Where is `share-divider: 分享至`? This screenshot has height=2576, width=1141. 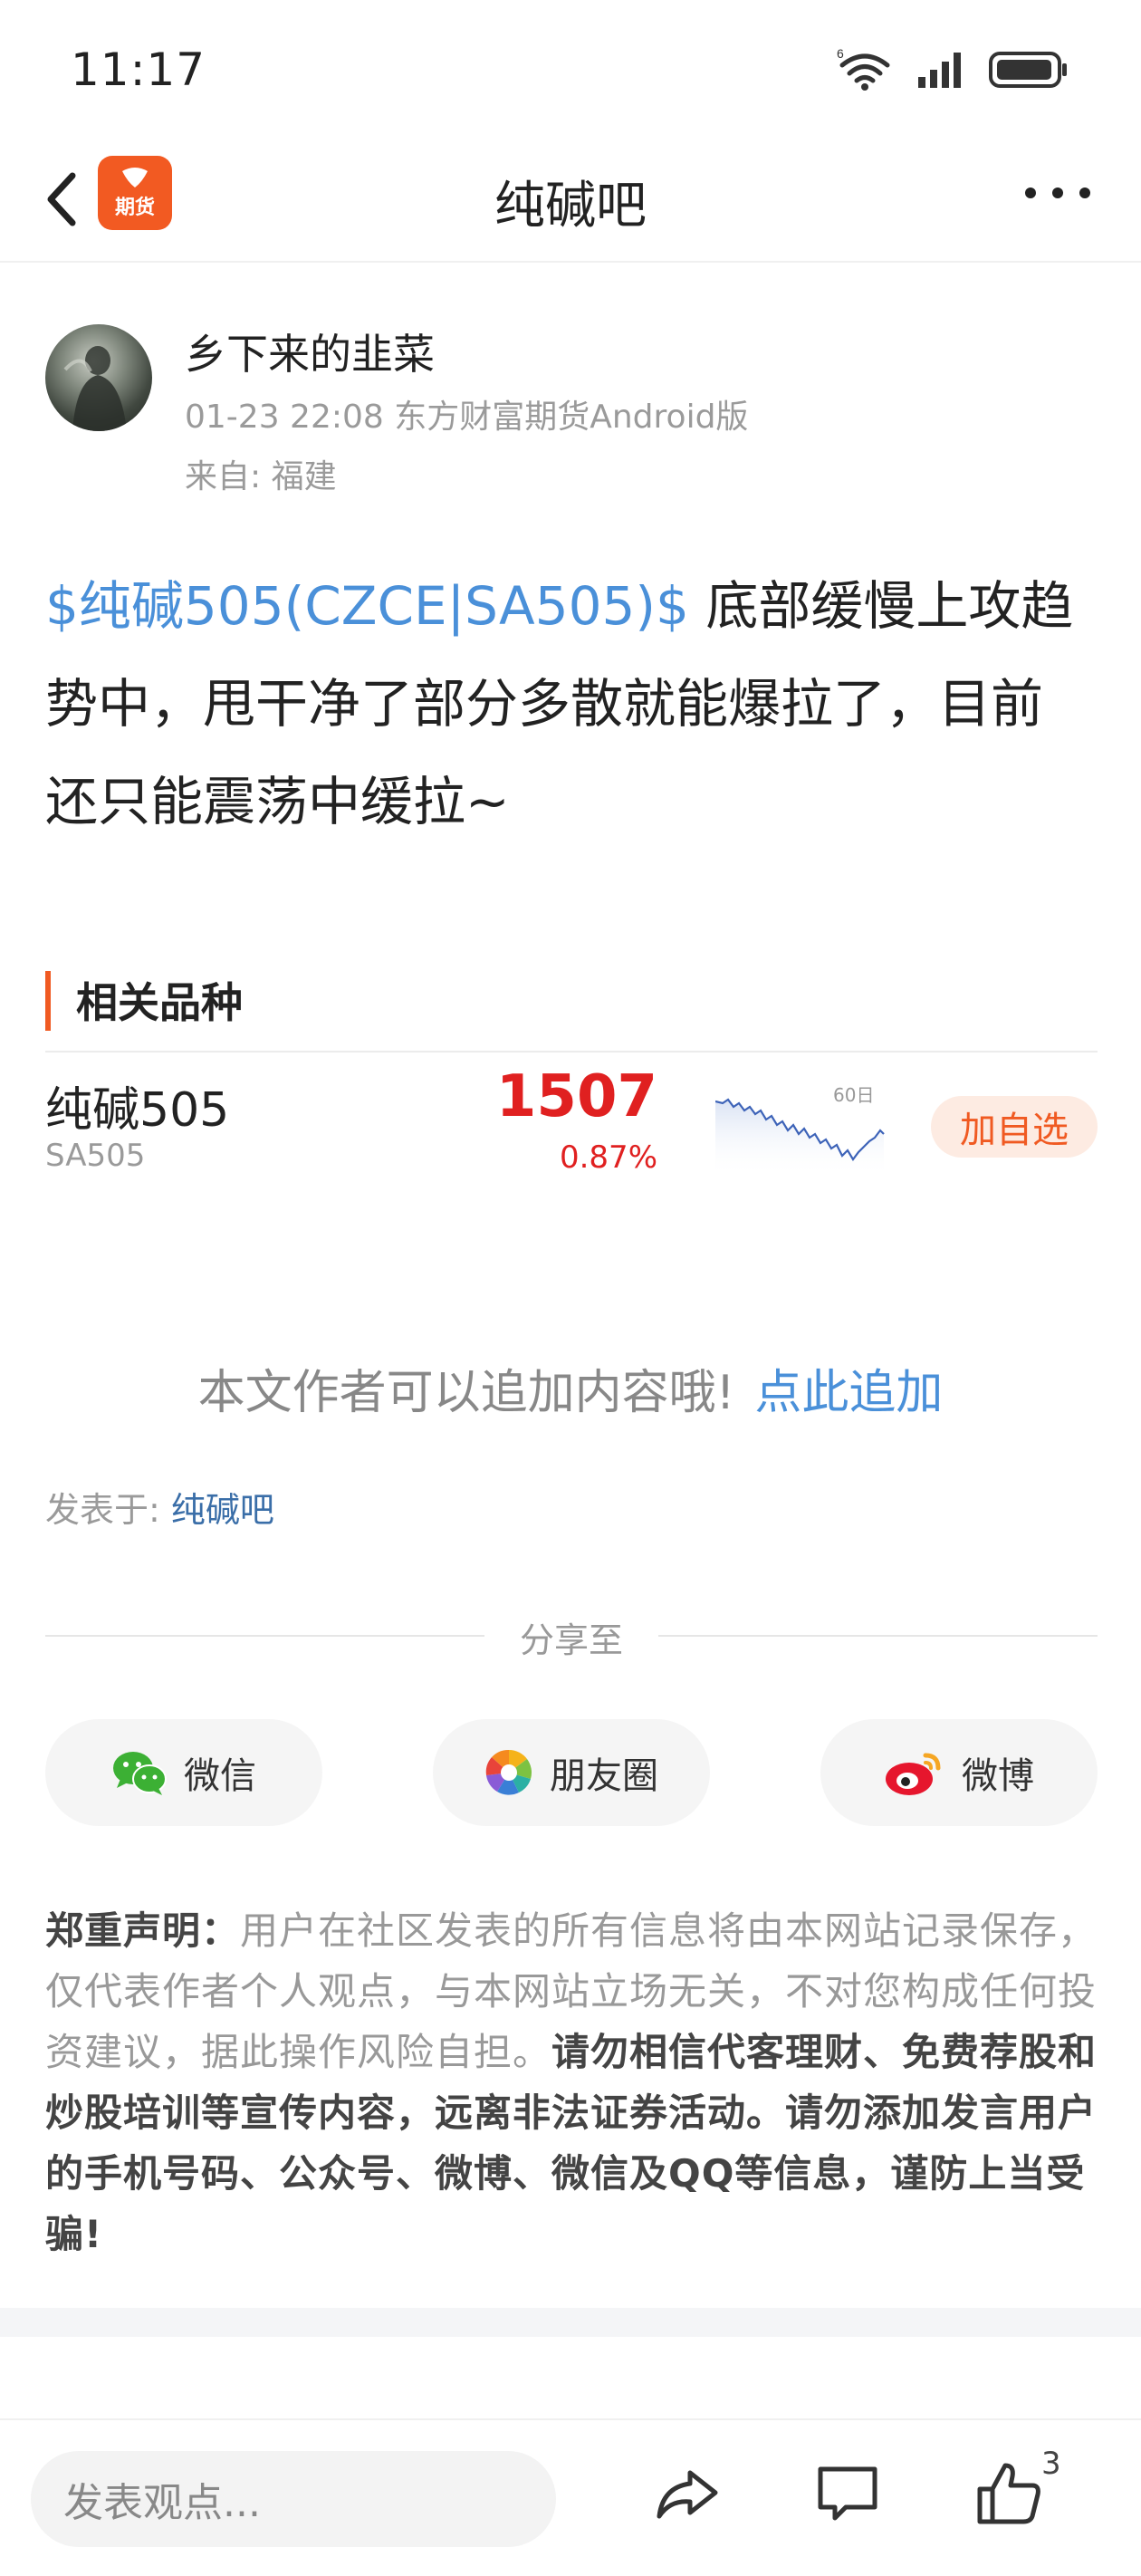
share-divider: 分享至 is located at coordinates (571, 1636).